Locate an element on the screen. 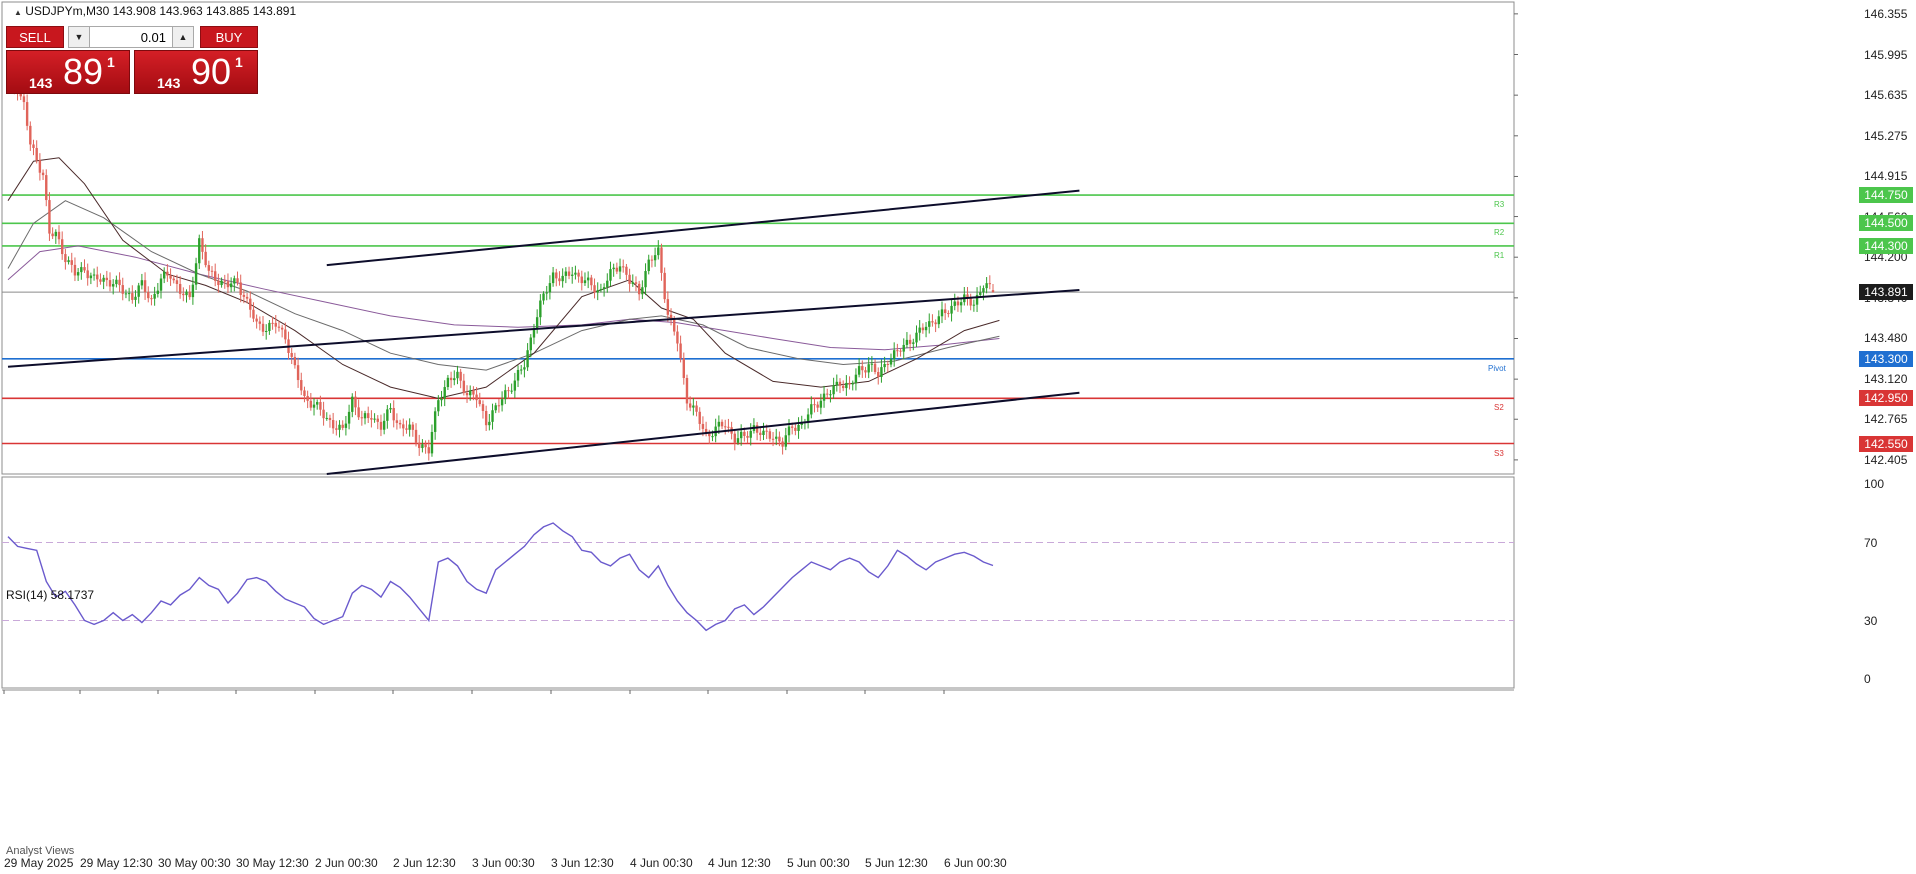 The height and width of the screenshot is (874, 1916). rsi-tick-label: 0 is located at coordinates (1867, 679).